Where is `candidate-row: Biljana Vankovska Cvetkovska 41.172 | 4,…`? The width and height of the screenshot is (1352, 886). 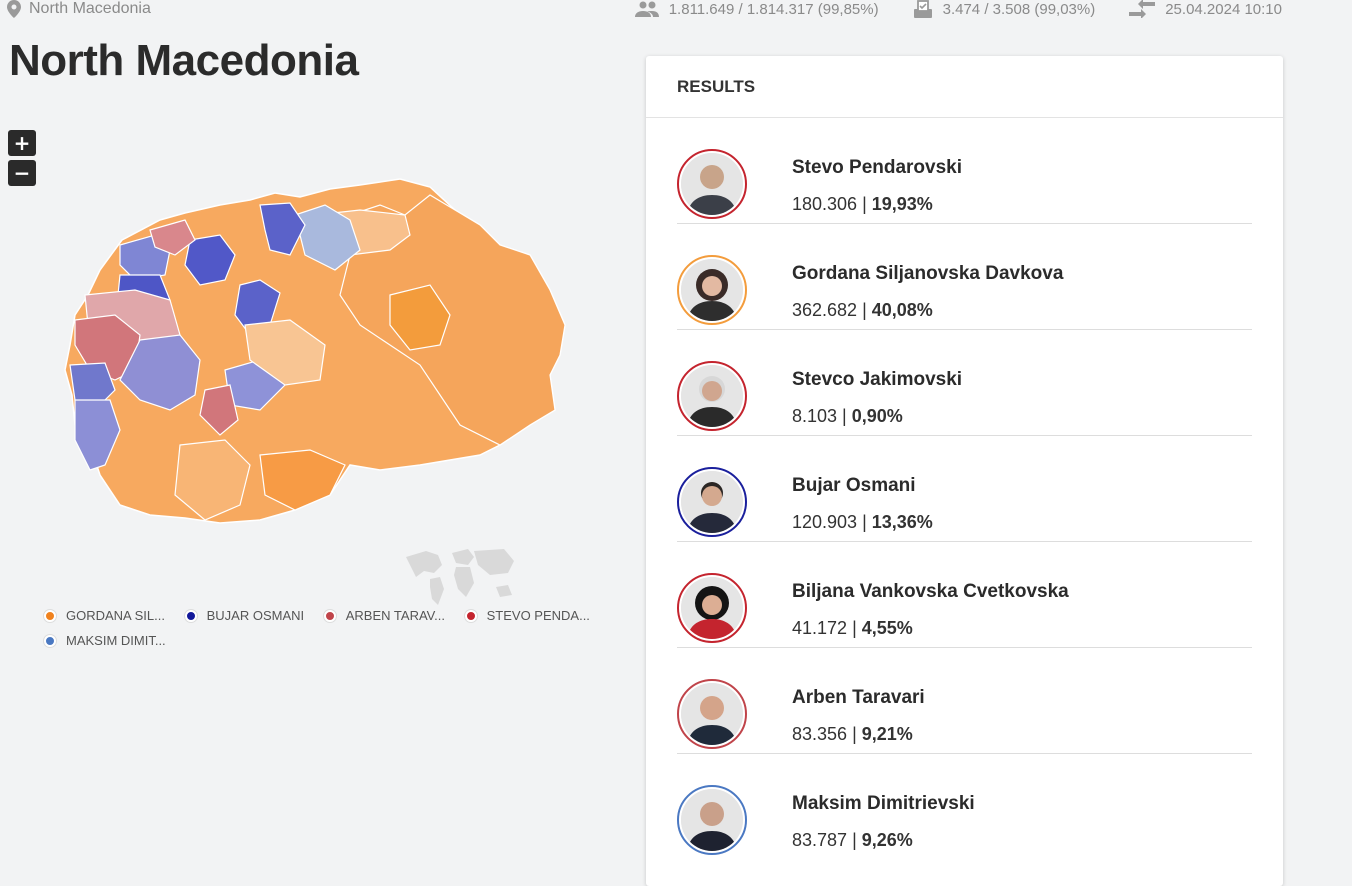
candidate-row: Biljana Vankovska Cvetkovska 41.172 | 4,… is located at coordinates (964, 595).